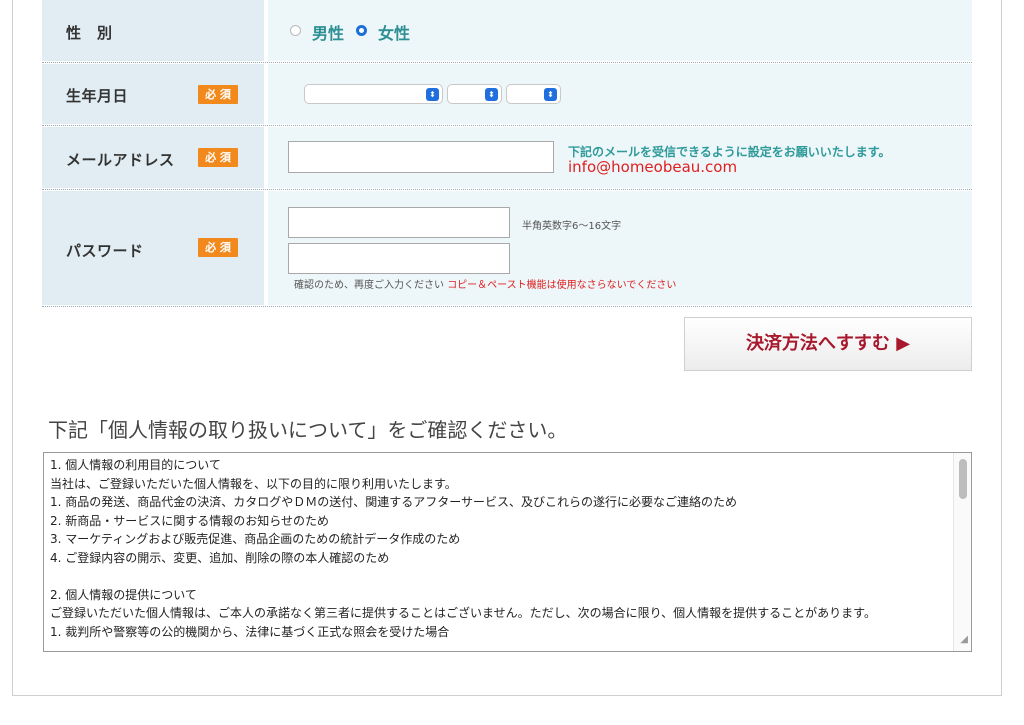 Image resolution: width=1024 pixels, height=725 pixels. Describe the element at coordinates (572, 226) in the screenshot. I see `password-rule-hint: 半角英数字6〜16文字` at that location.